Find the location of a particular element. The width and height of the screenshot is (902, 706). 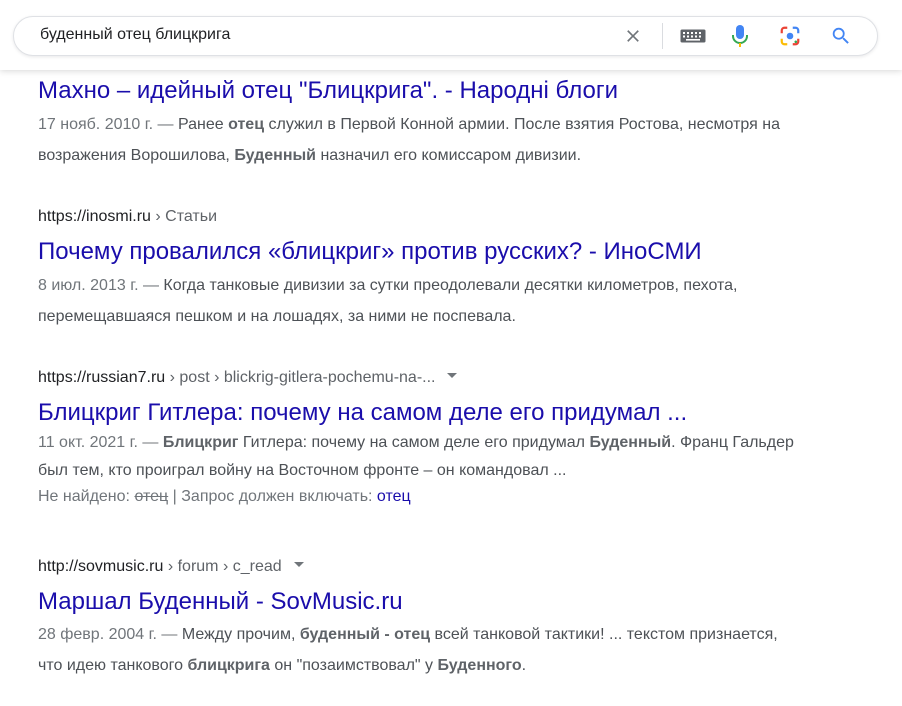

result-date: 28 февр. 2004 г. — is located at coordinates (110, 634).